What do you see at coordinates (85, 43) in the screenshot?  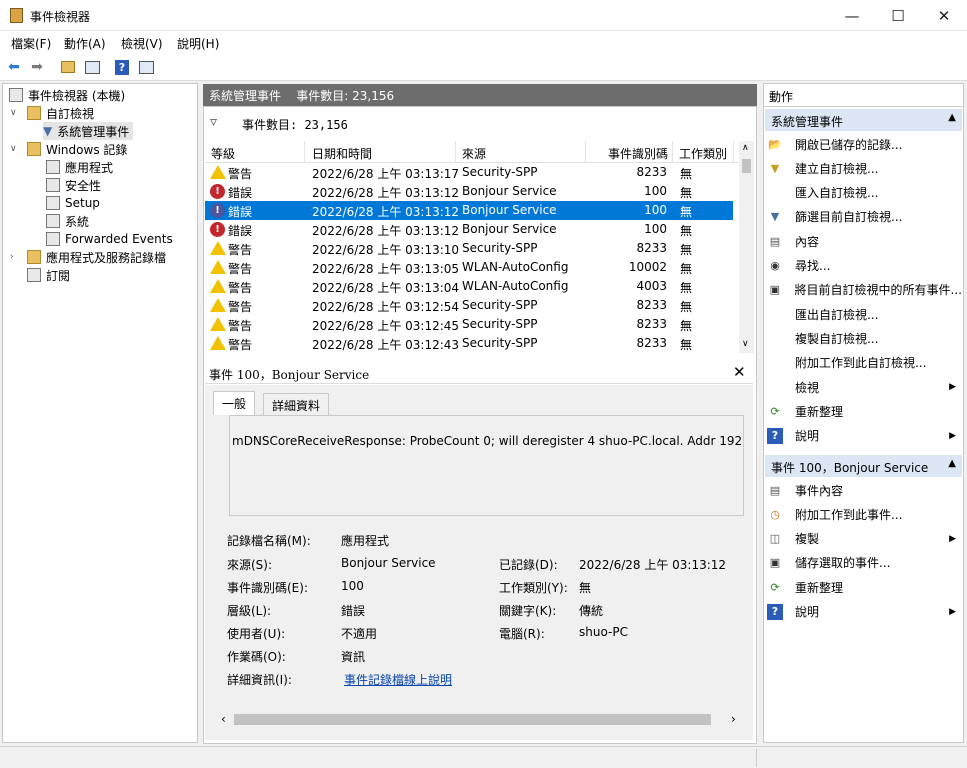 I see `menu-action: 動作(A)` at bounding box center [85, 43].